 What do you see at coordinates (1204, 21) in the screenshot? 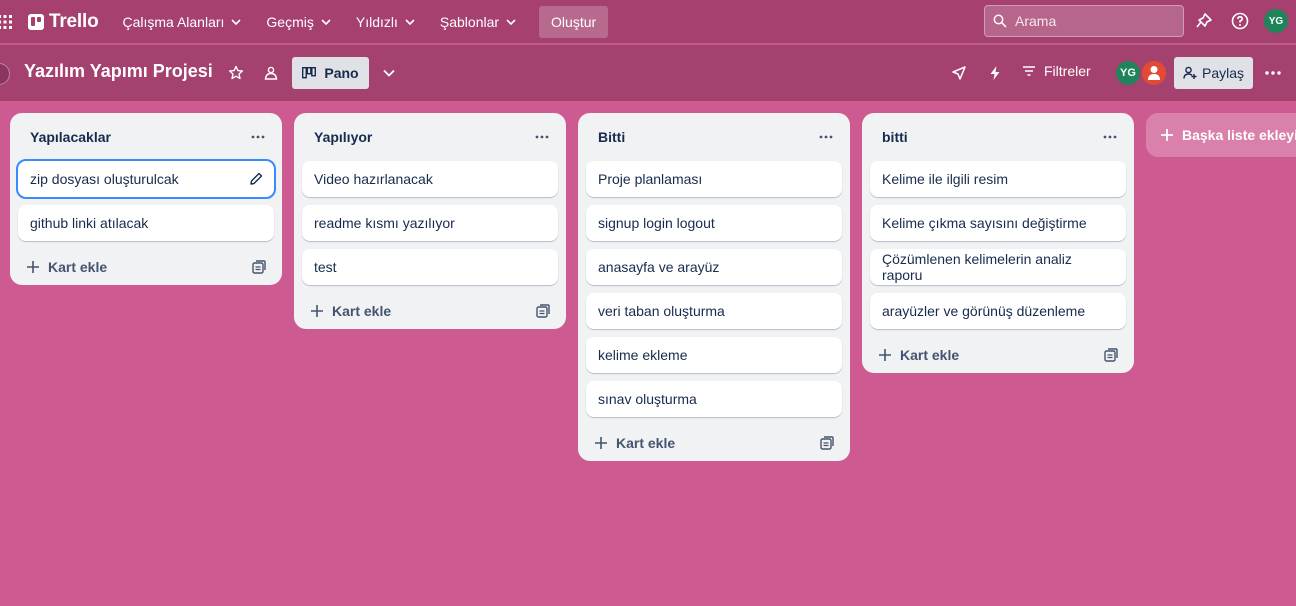
I see `notifications-icon` at bounding box center [1204, 21].